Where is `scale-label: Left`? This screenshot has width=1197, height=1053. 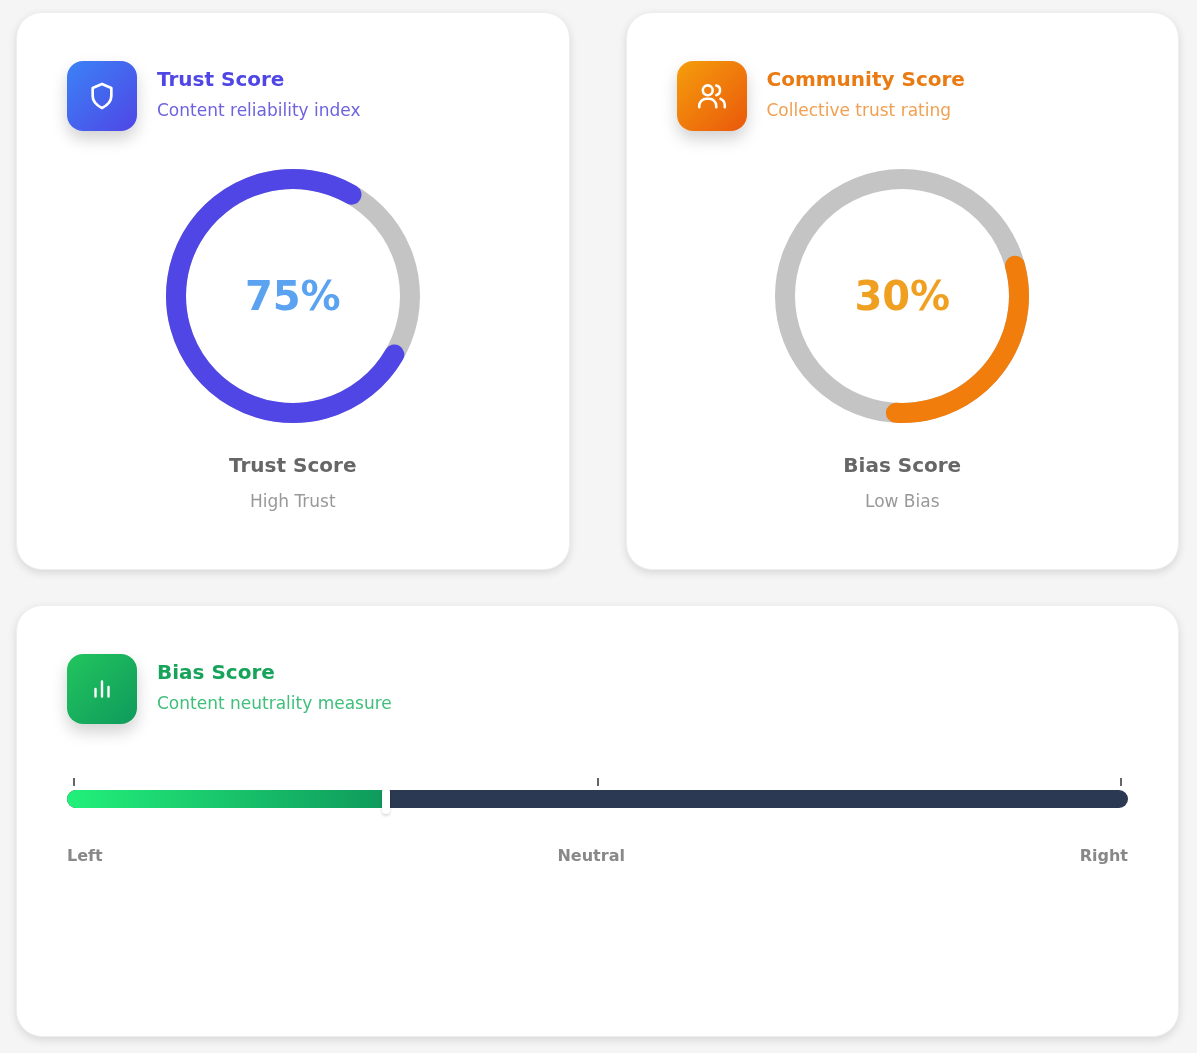 scale-label: Left is located at coordinates (85, 855).